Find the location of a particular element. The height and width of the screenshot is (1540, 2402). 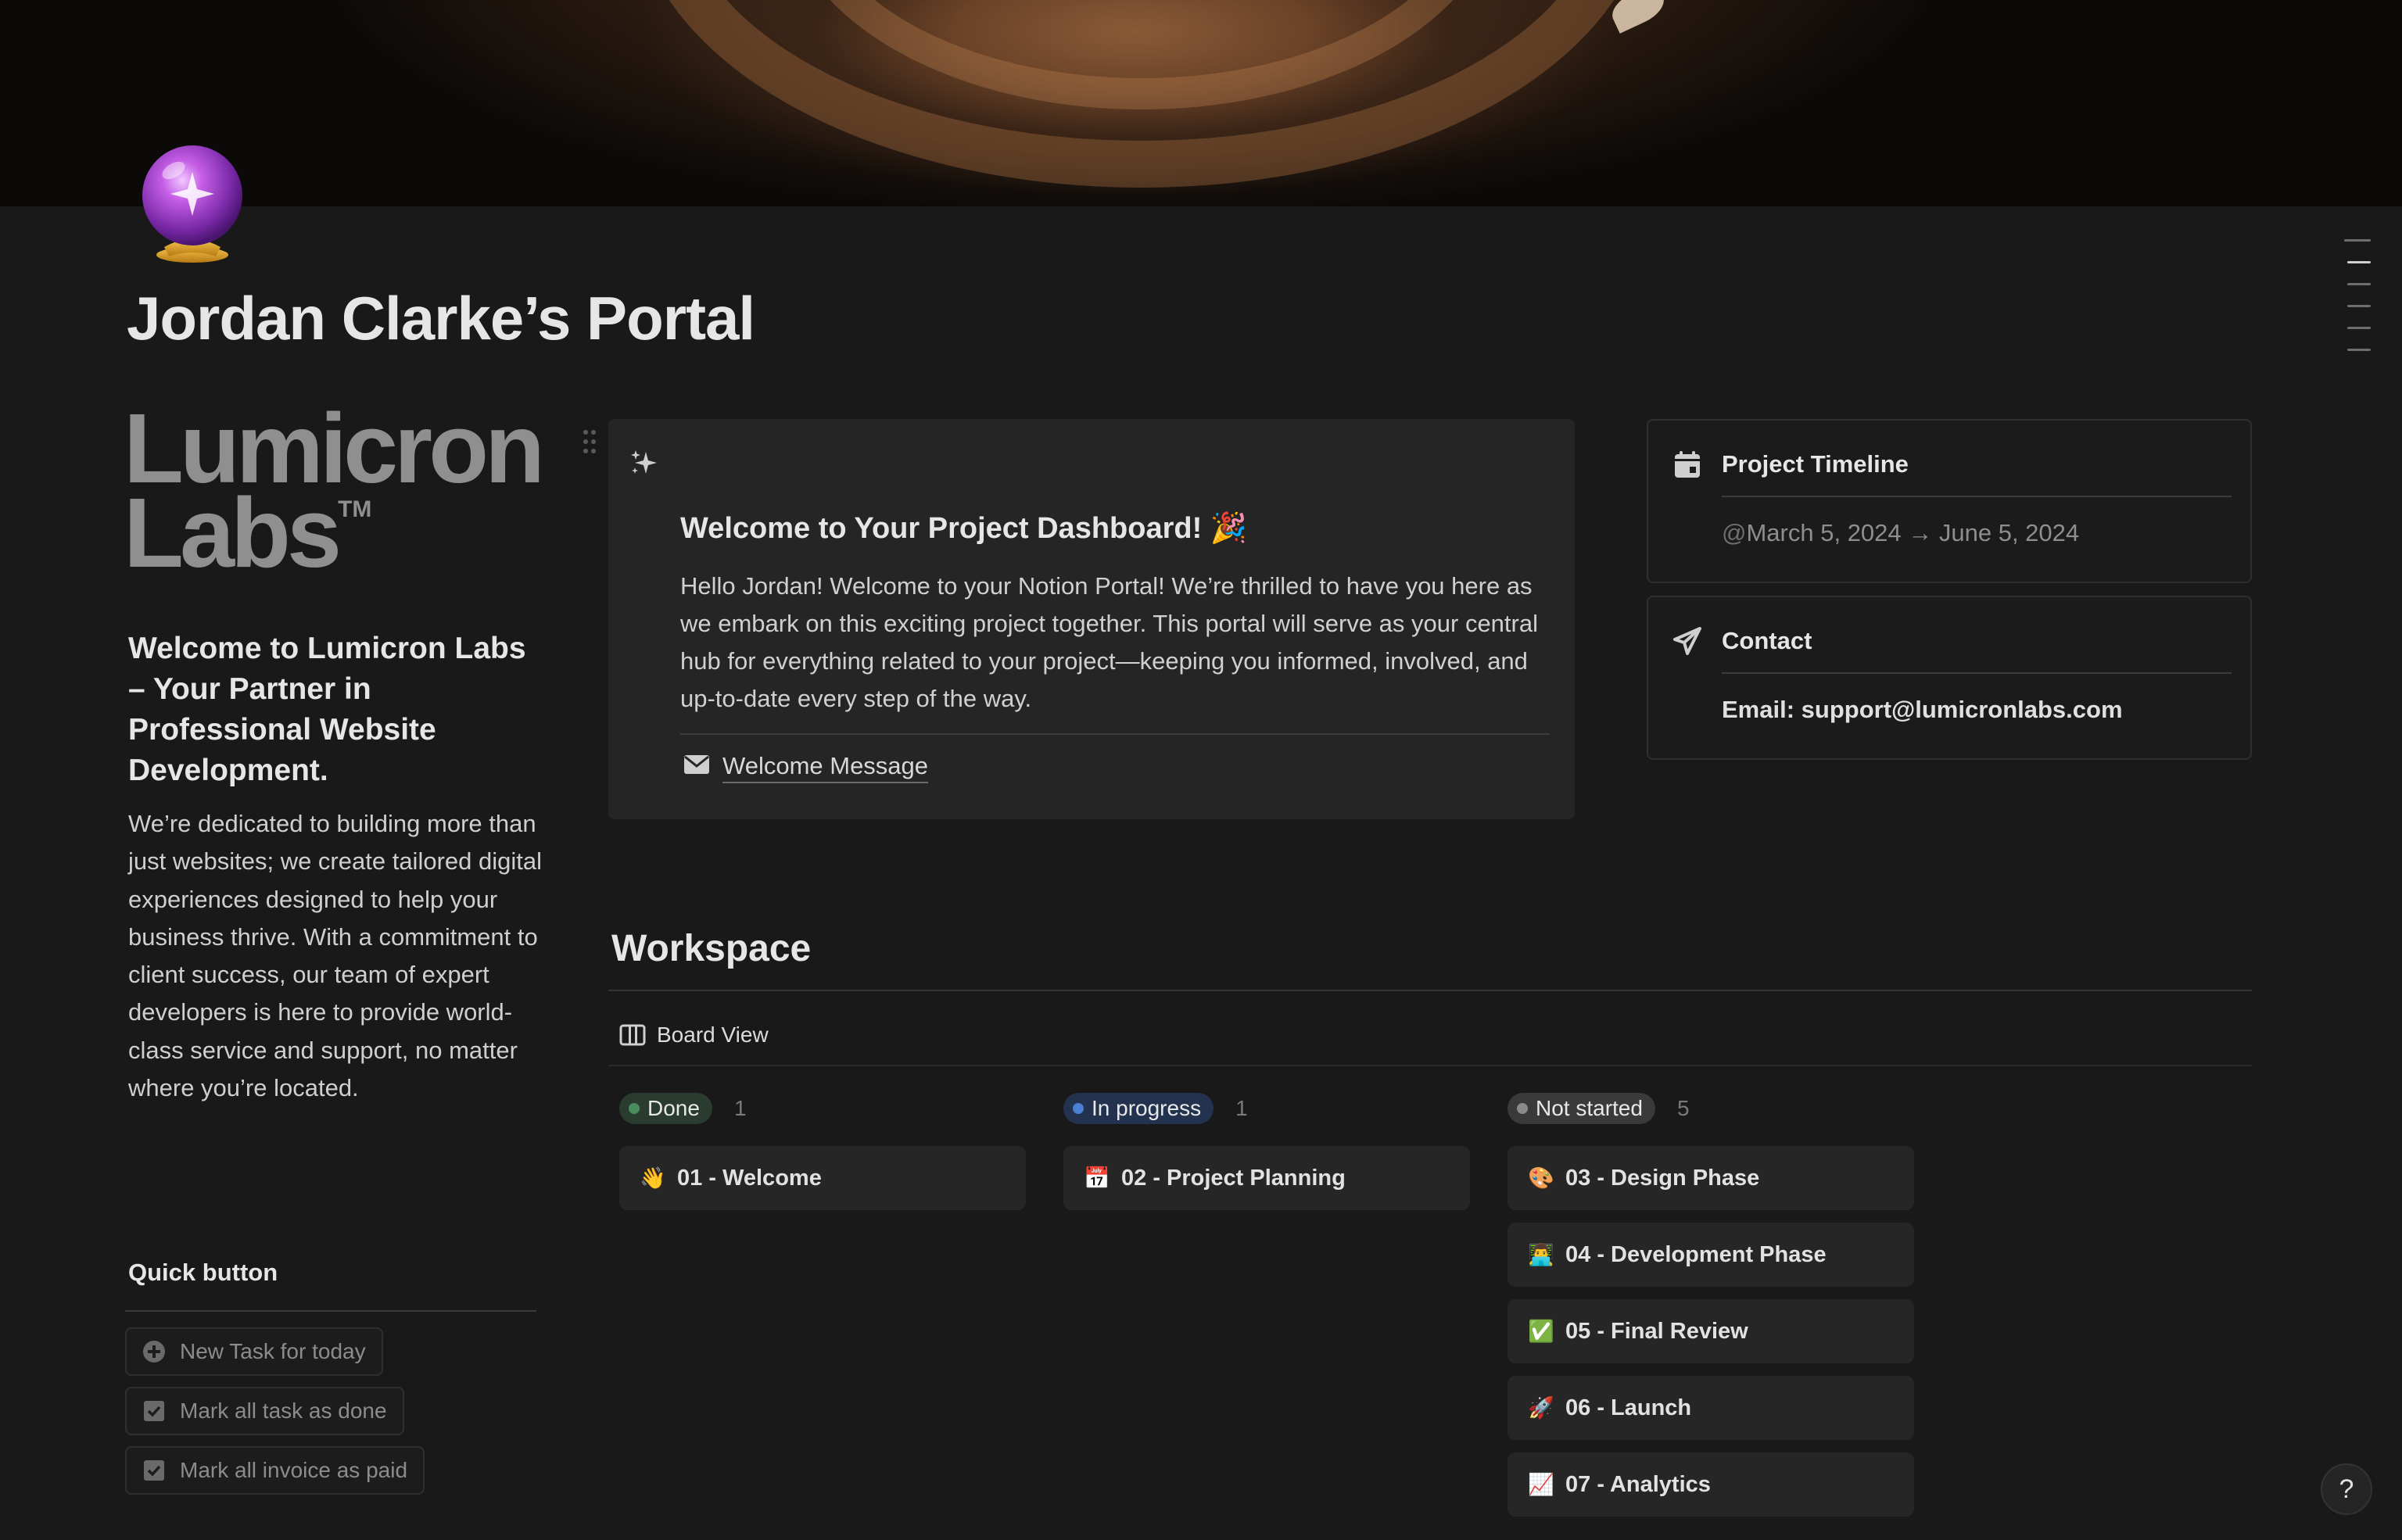

contact-card: Contact Email: support@lumicronlabs.com is located at coordinates (1949, 678).